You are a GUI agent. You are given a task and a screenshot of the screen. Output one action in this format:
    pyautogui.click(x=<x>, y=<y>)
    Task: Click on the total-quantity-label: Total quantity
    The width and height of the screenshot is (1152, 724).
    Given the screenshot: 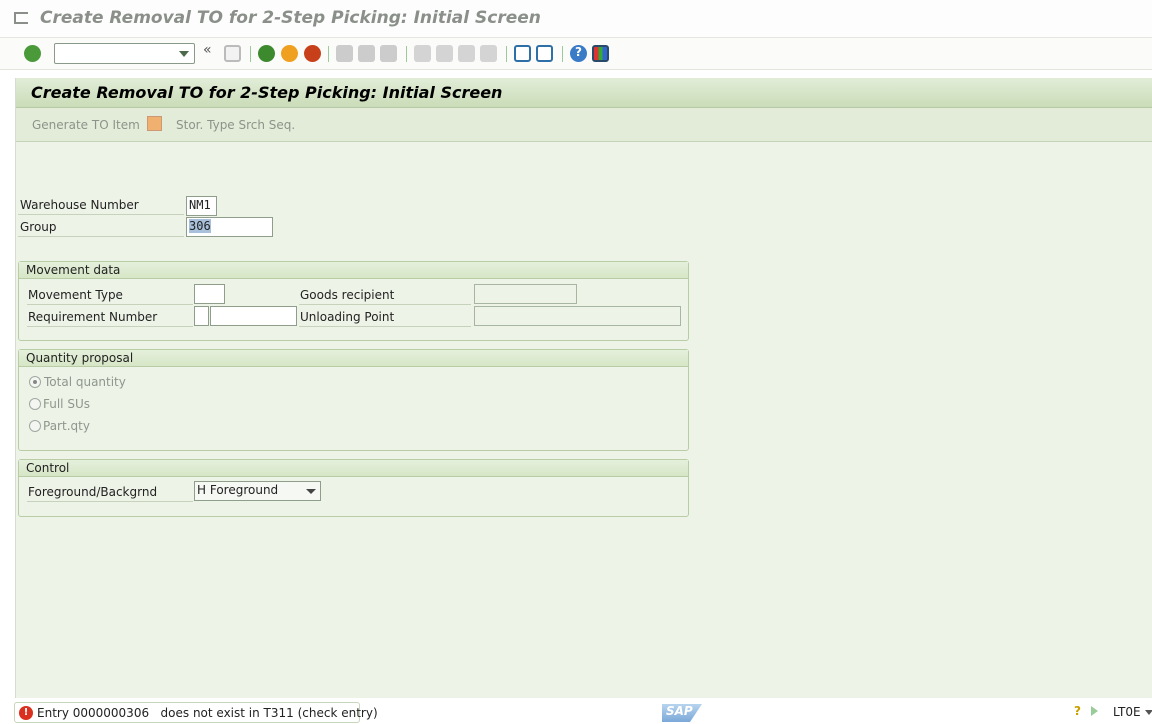 What is the action you would take?
    pyautogui.click(x=85, y=382)
    